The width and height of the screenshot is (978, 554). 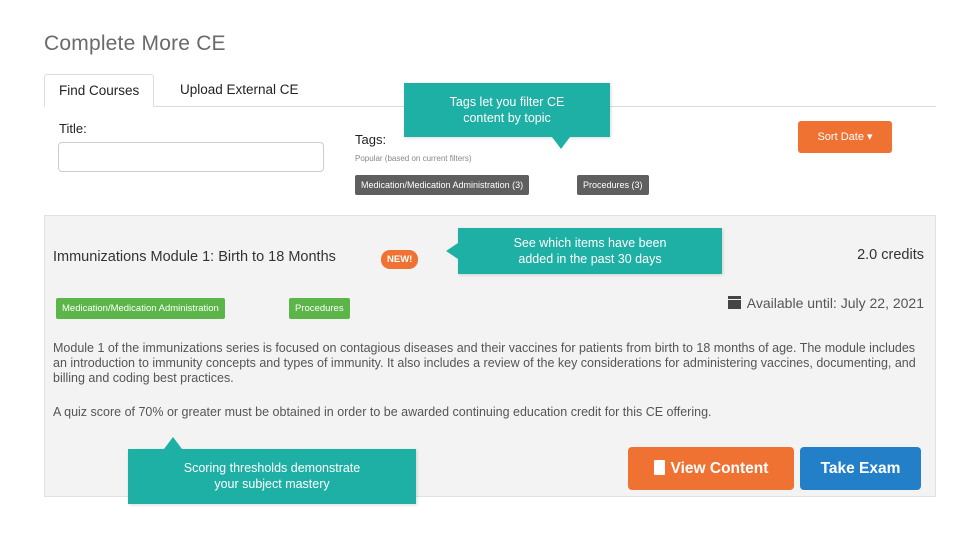 I want to click on sort-date-button: Sort Date ▾, so click(x=845, y=137).